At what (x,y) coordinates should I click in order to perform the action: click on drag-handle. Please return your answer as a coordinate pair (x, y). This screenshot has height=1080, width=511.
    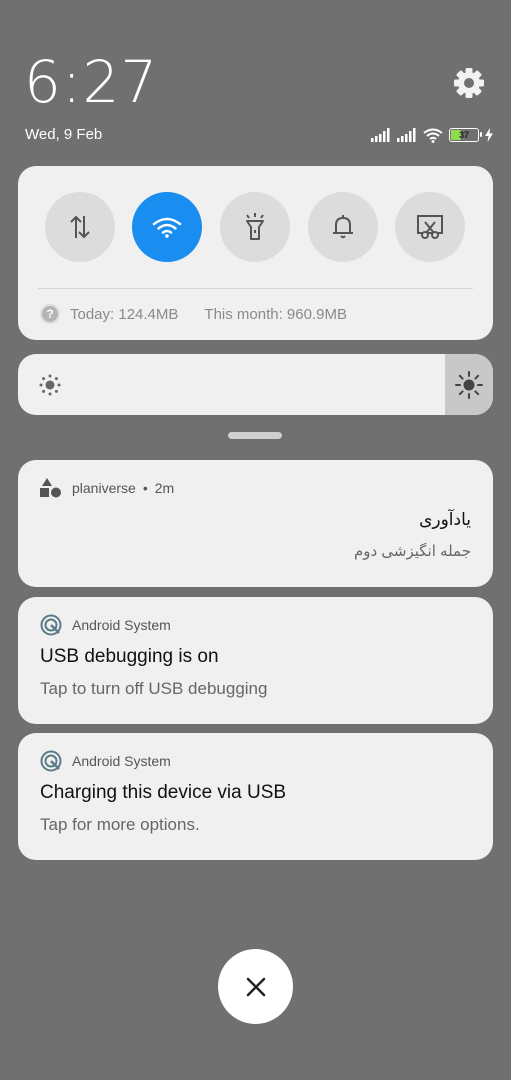
    Looking at the image, I should click on (255, 435).